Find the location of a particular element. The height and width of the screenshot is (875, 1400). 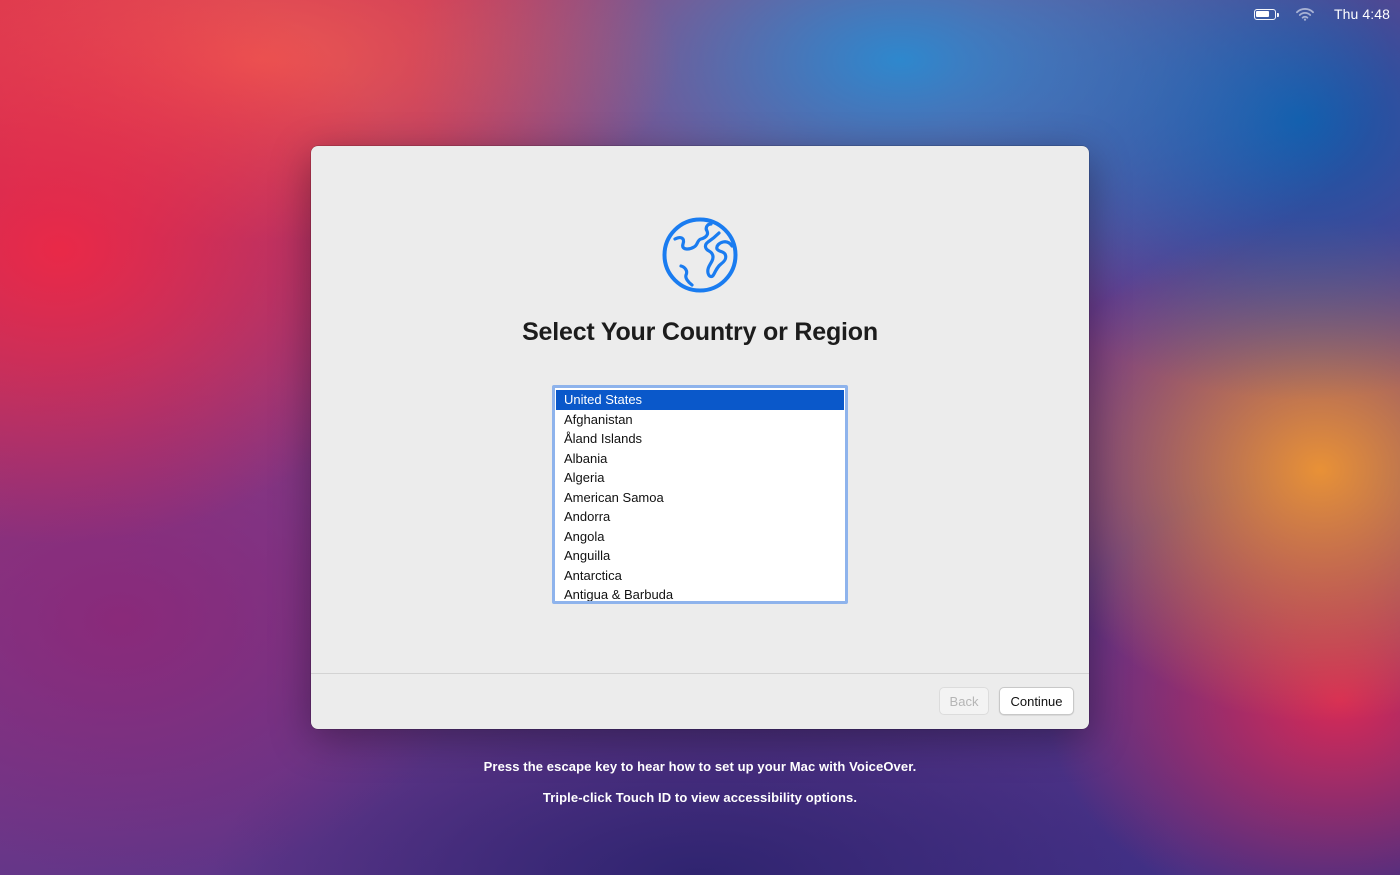

back-button: Back is located at coordinates (964, 701).